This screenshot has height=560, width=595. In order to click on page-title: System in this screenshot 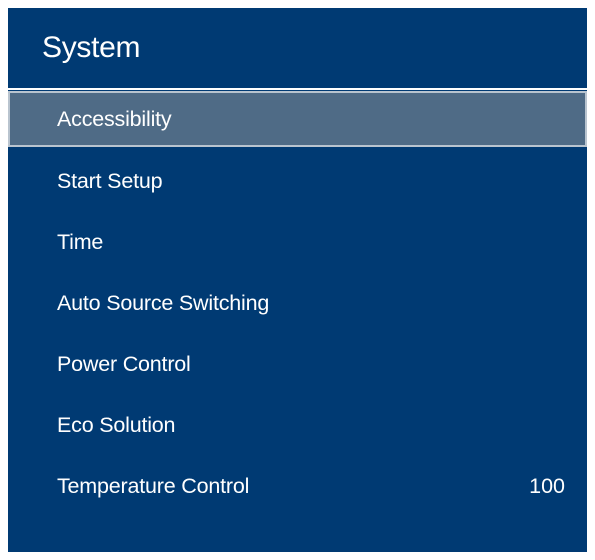, I will do `click(91, 47)`.